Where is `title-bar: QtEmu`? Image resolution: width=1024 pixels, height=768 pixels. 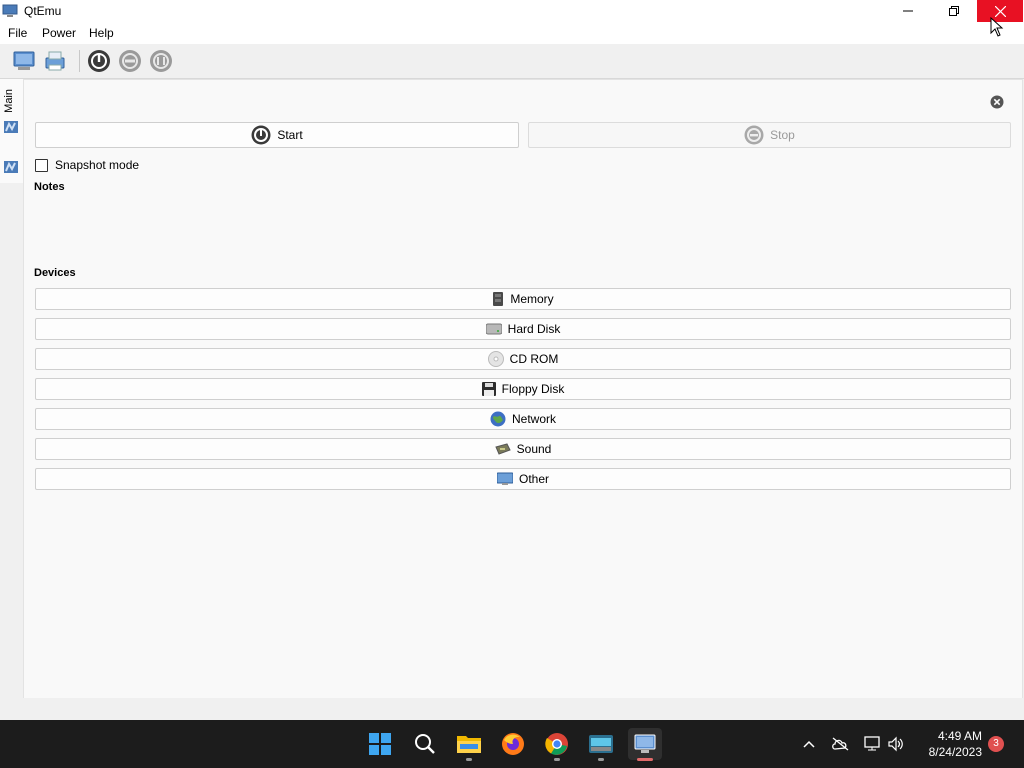 title-bar: QtEmu is located at coordinates (512, 11).